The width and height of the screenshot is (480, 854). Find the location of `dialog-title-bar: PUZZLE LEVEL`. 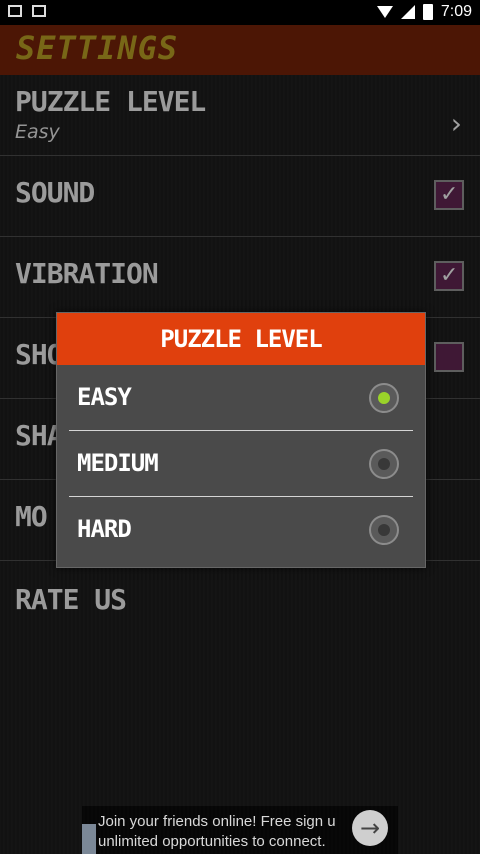

dialog-title-bar: PUZZLE LEVEL is located at coordinates (241, 339).